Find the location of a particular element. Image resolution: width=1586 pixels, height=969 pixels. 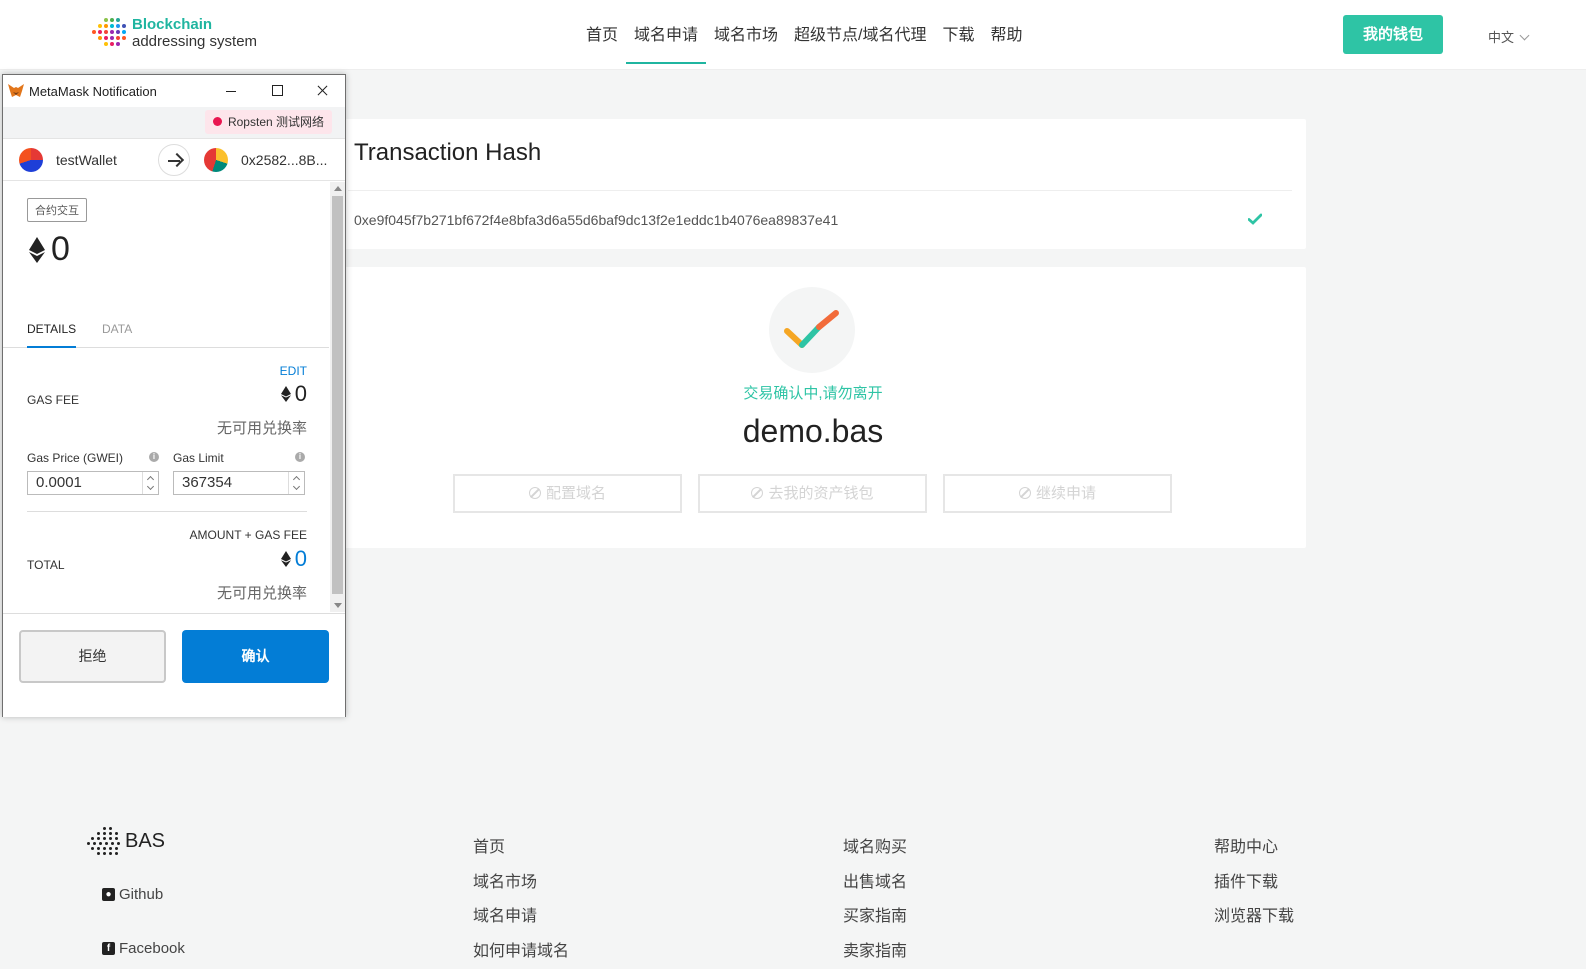

go-to-wallet-button: 去我的资产钱包 is located at coordinates (812, 493).